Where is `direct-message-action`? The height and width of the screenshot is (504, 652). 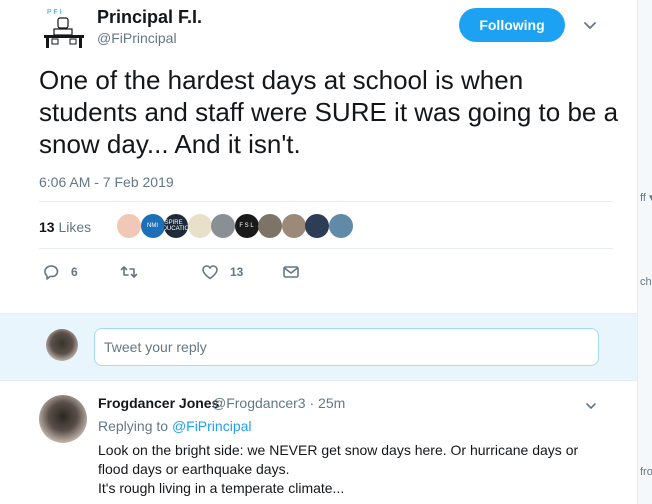 direct-message-action is located at coordinates (291, 272).